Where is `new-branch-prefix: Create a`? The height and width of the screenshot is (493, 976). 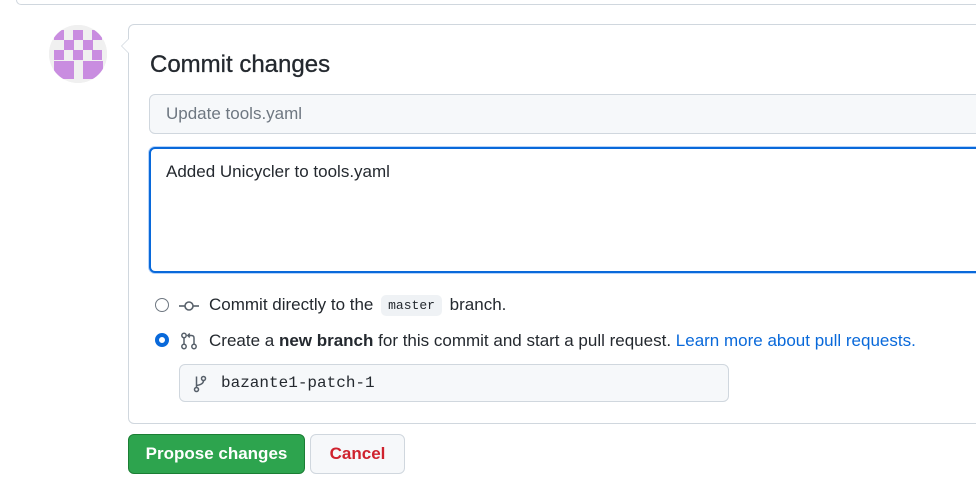 new-branch-prefix: Create a is located at coordinates (242, 340).